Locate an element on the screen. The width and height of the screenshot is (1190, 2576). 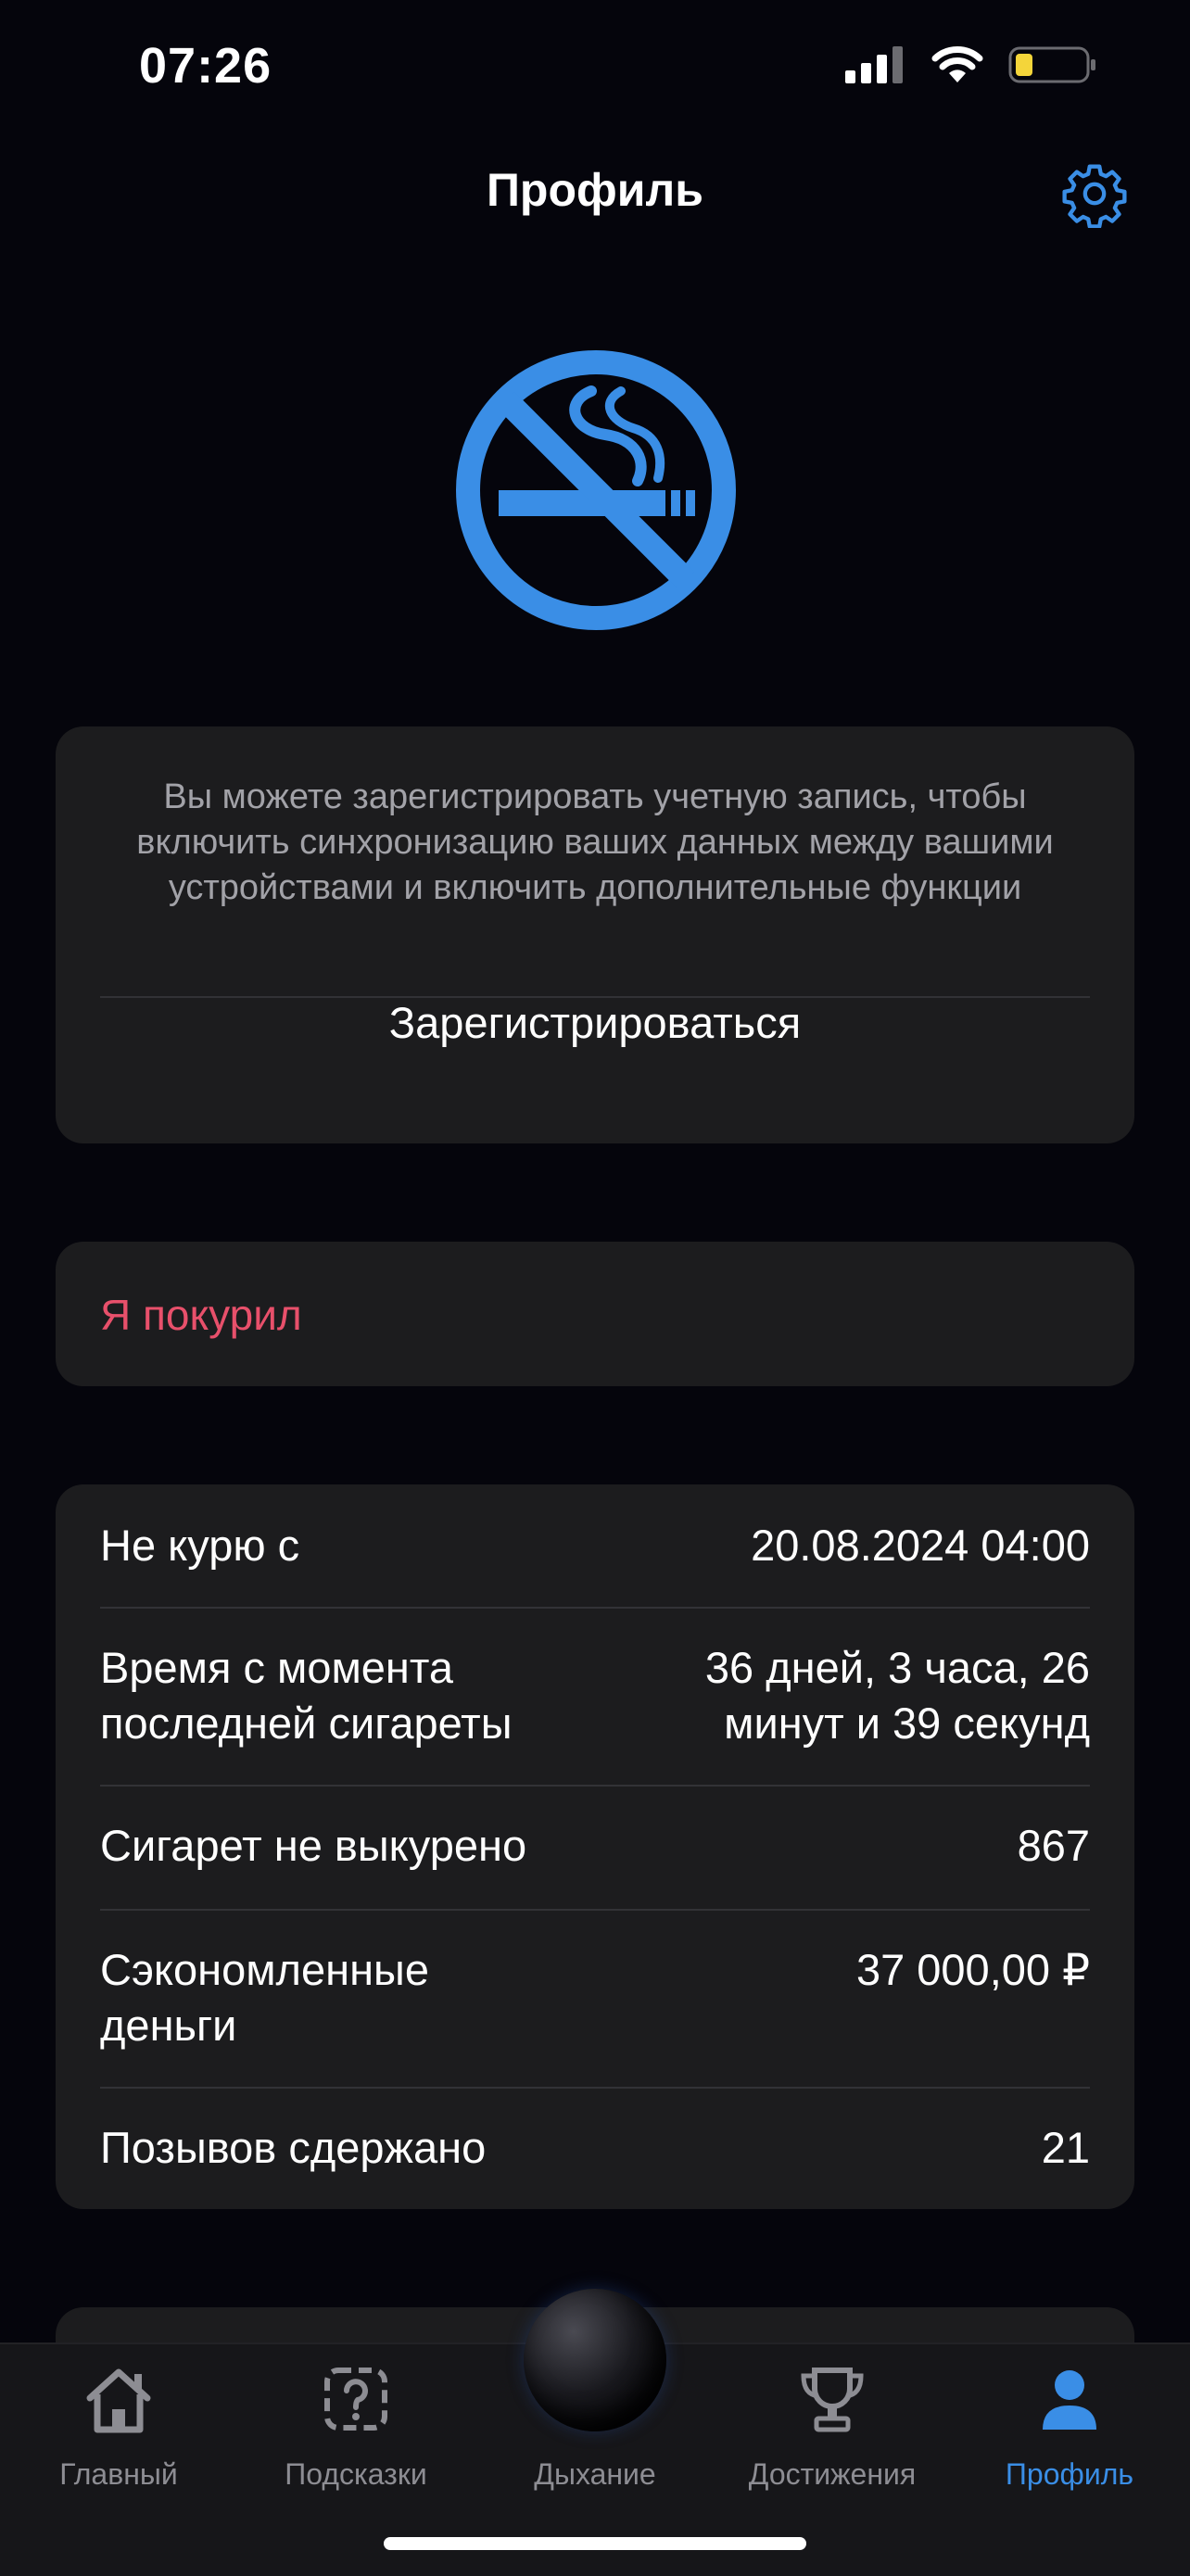
signal-icon is located at coordinates (874, 64).